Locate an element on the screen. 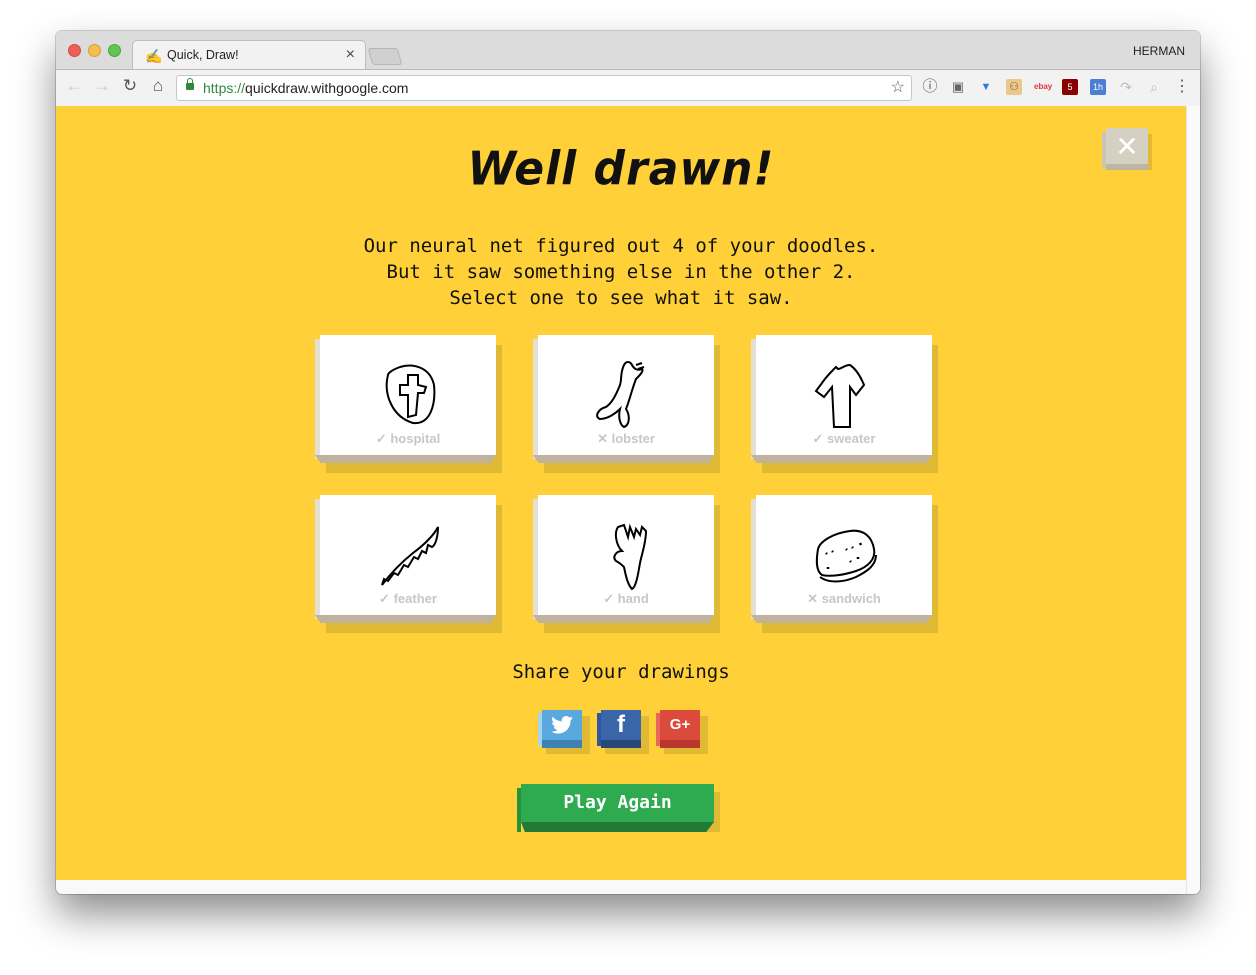 The width and height of the screenshot is (1256, 975). calendar-icon: 1h is located at coordinates (1098, 87).